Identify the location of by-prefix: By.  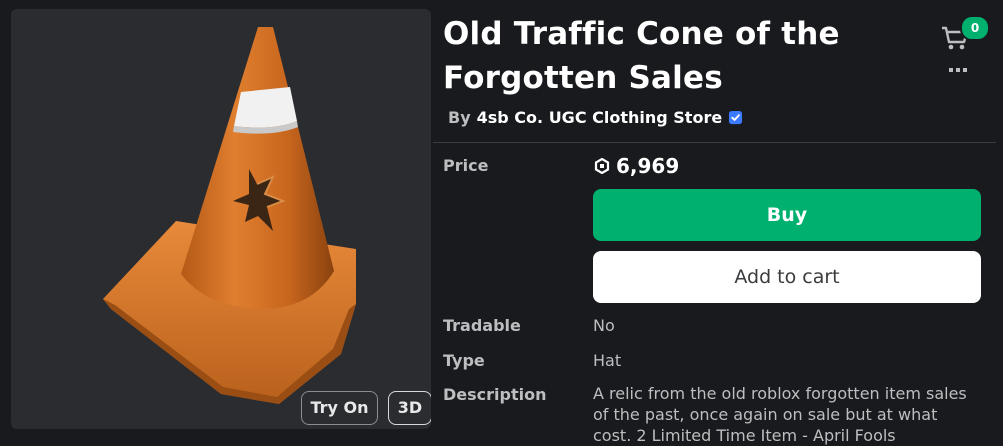
(459, 117).